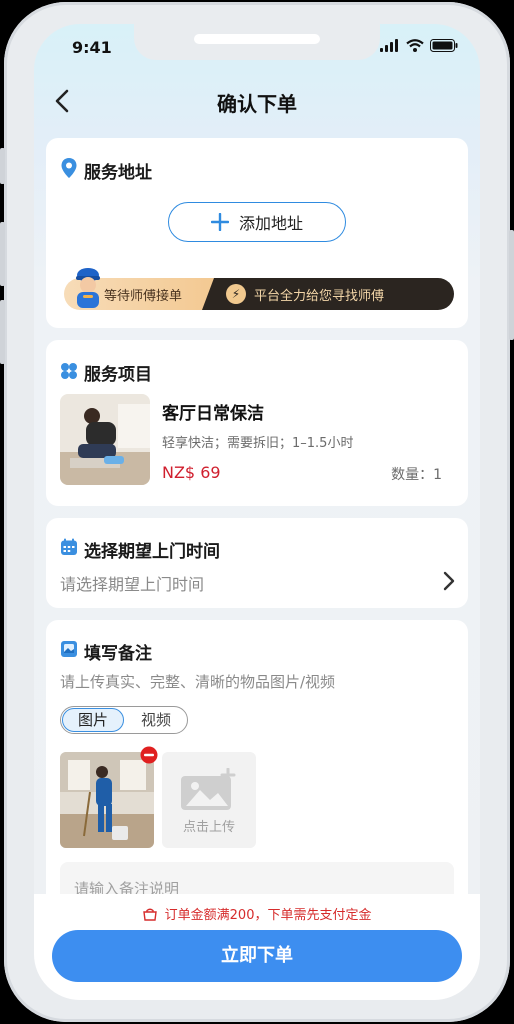 The width and height of the screenshot is (514, 1024). I want to click on status-icons, so click(419, 45).